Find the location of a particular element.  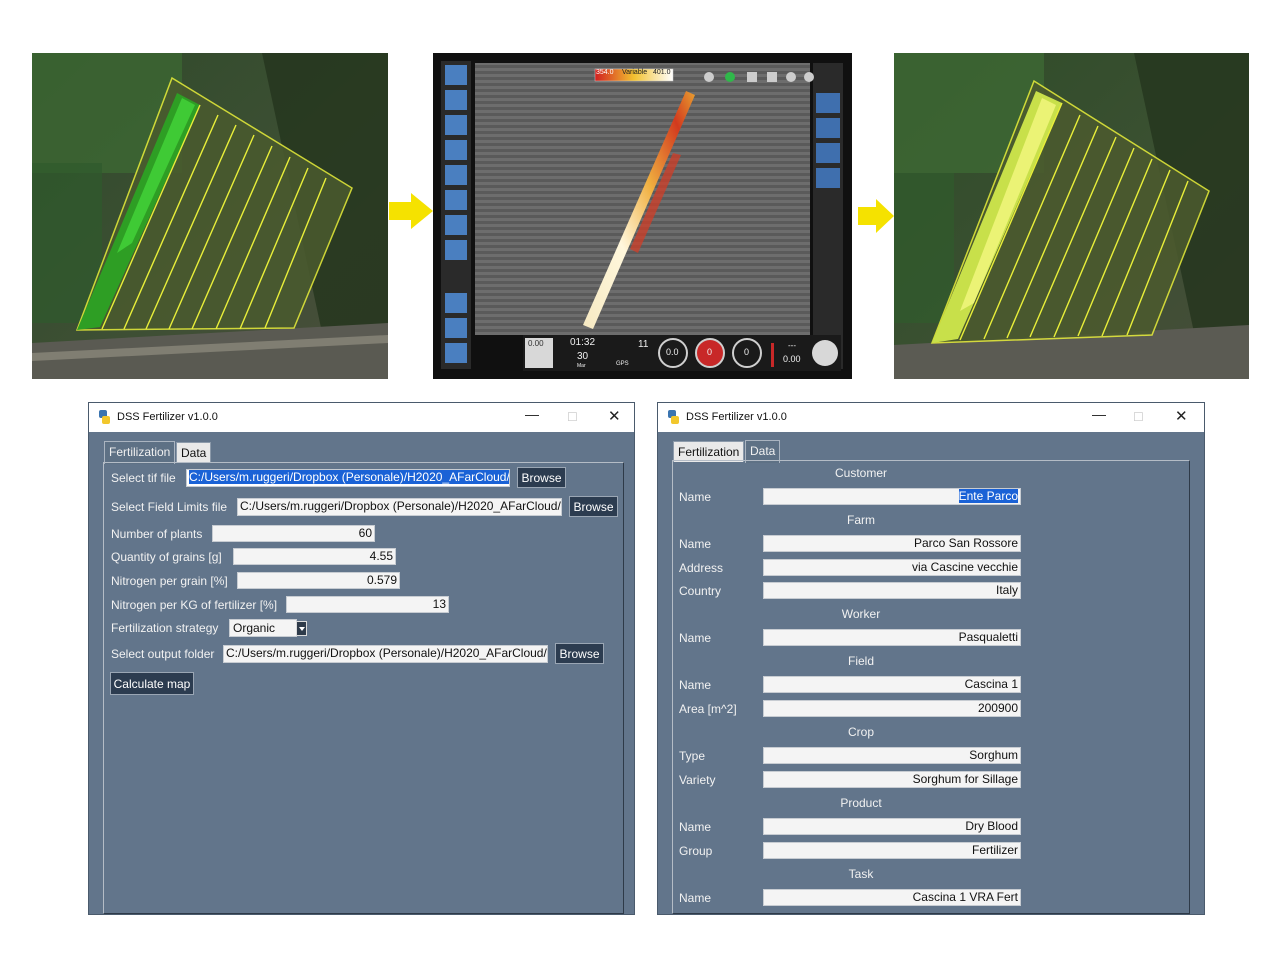

section-worker: Worker is located at coordinates (861, 614).